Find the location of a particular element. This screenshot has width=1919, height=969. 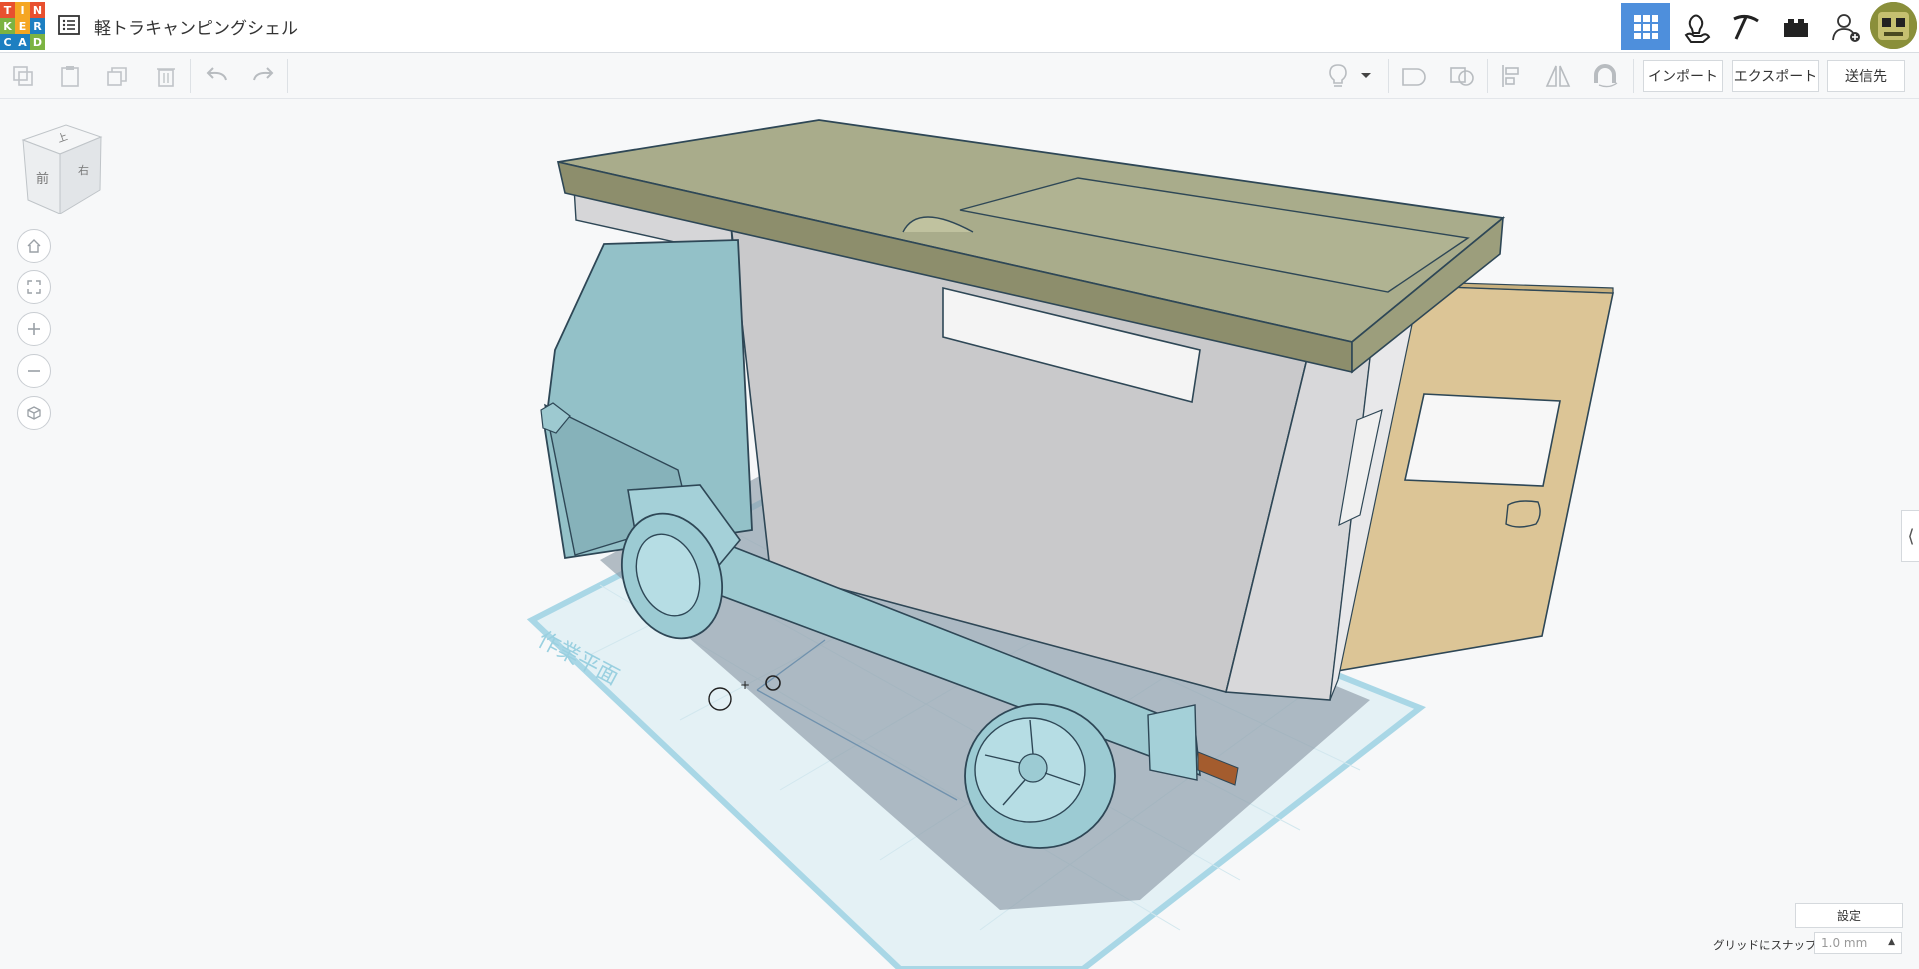

zoom-out-button is located at coordinates (34, 371).